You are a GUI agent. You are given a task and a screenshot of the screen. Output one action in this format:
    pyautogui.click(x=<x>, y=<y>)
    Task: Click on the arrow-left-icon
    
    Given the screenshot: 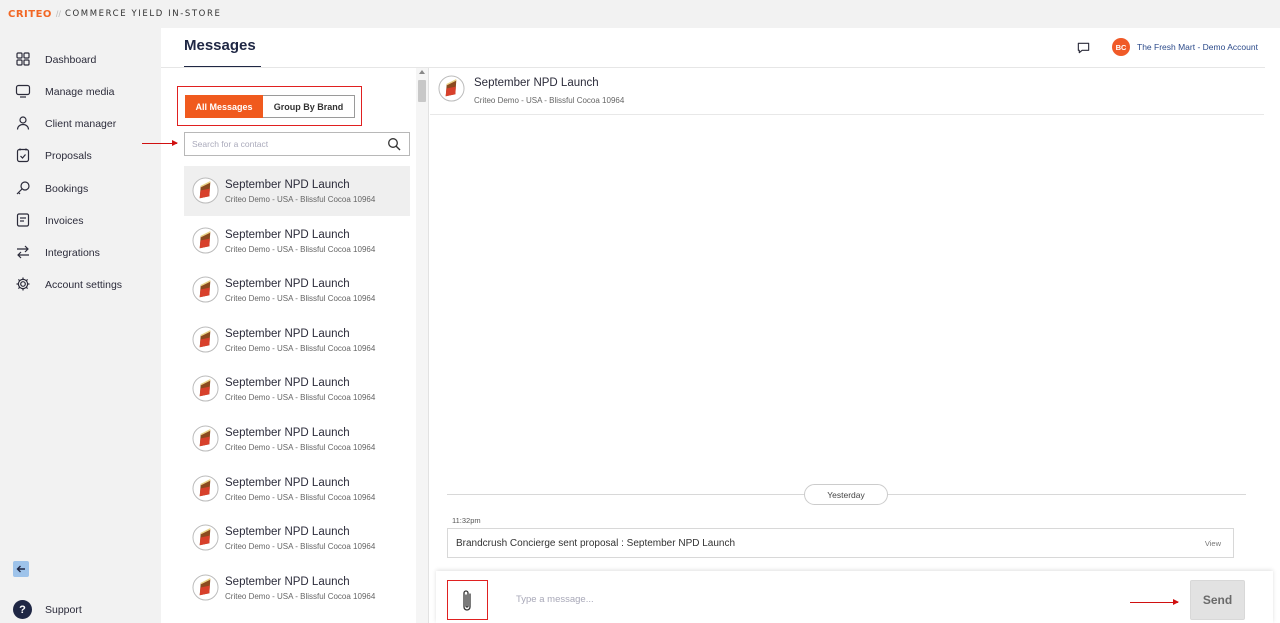 What is the action you would take?
    pyautogui.click(x=20, y=569)
    